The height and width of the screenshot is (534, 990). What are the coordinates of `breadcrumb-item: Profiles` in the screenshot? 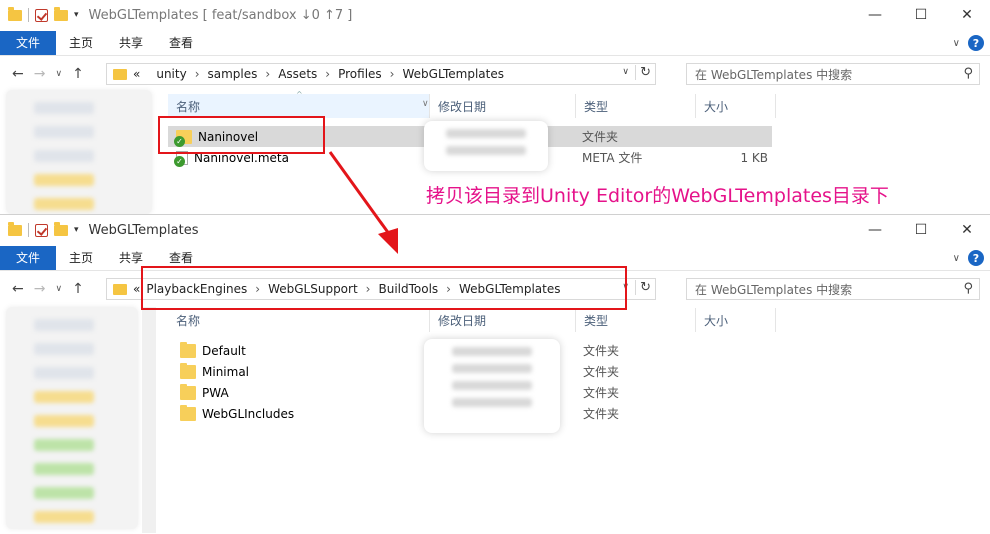 It's located at (360, 74).